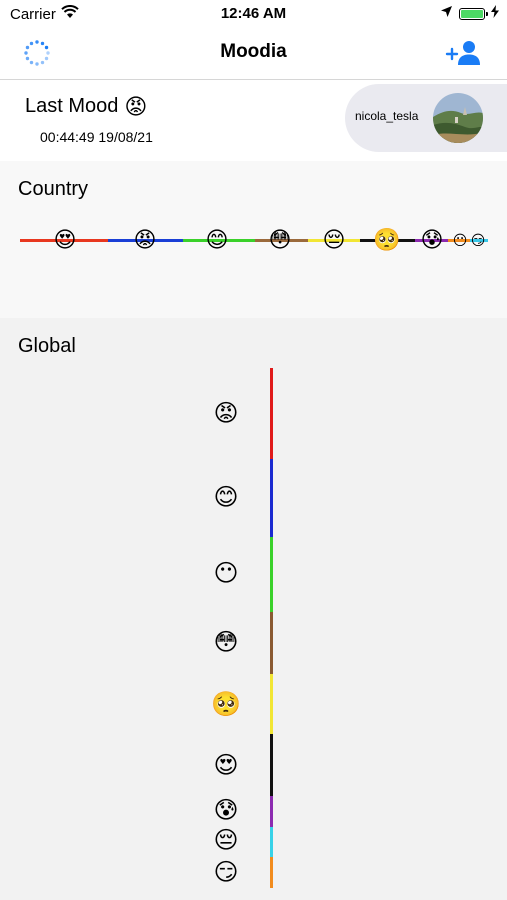 The image size is (507, 900). Describe the element at coordinates (65, 239) in the screenshot. I see `country-mood-emoji: 😍` at that location.